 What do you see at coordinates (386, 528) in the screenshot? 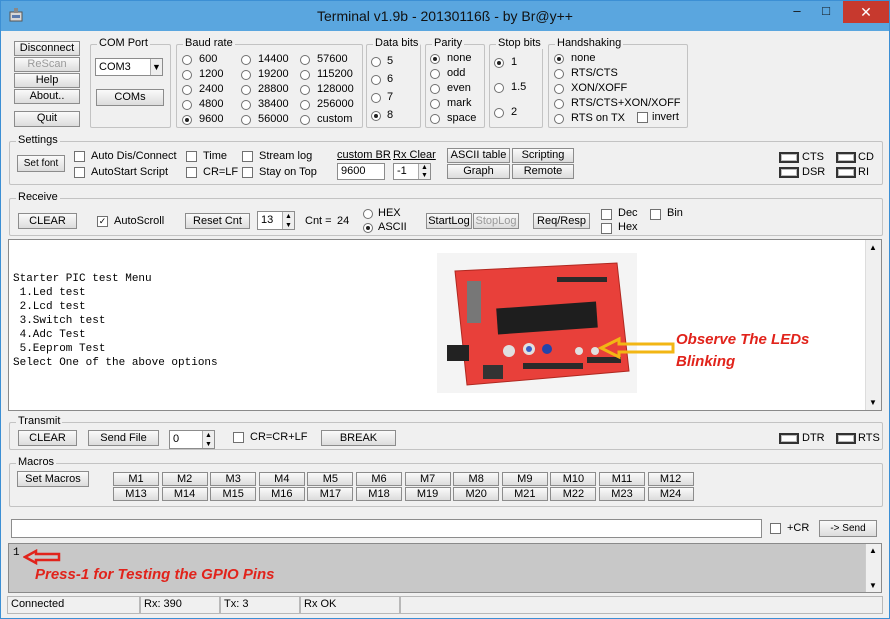
I see `send-input` at bounding box center [386, 528].